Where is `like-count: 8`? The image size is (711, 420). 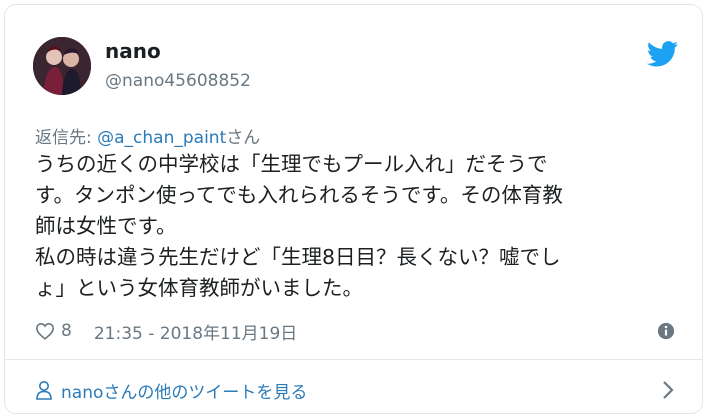 like-count: 8 is located at coordinates (66, 331).